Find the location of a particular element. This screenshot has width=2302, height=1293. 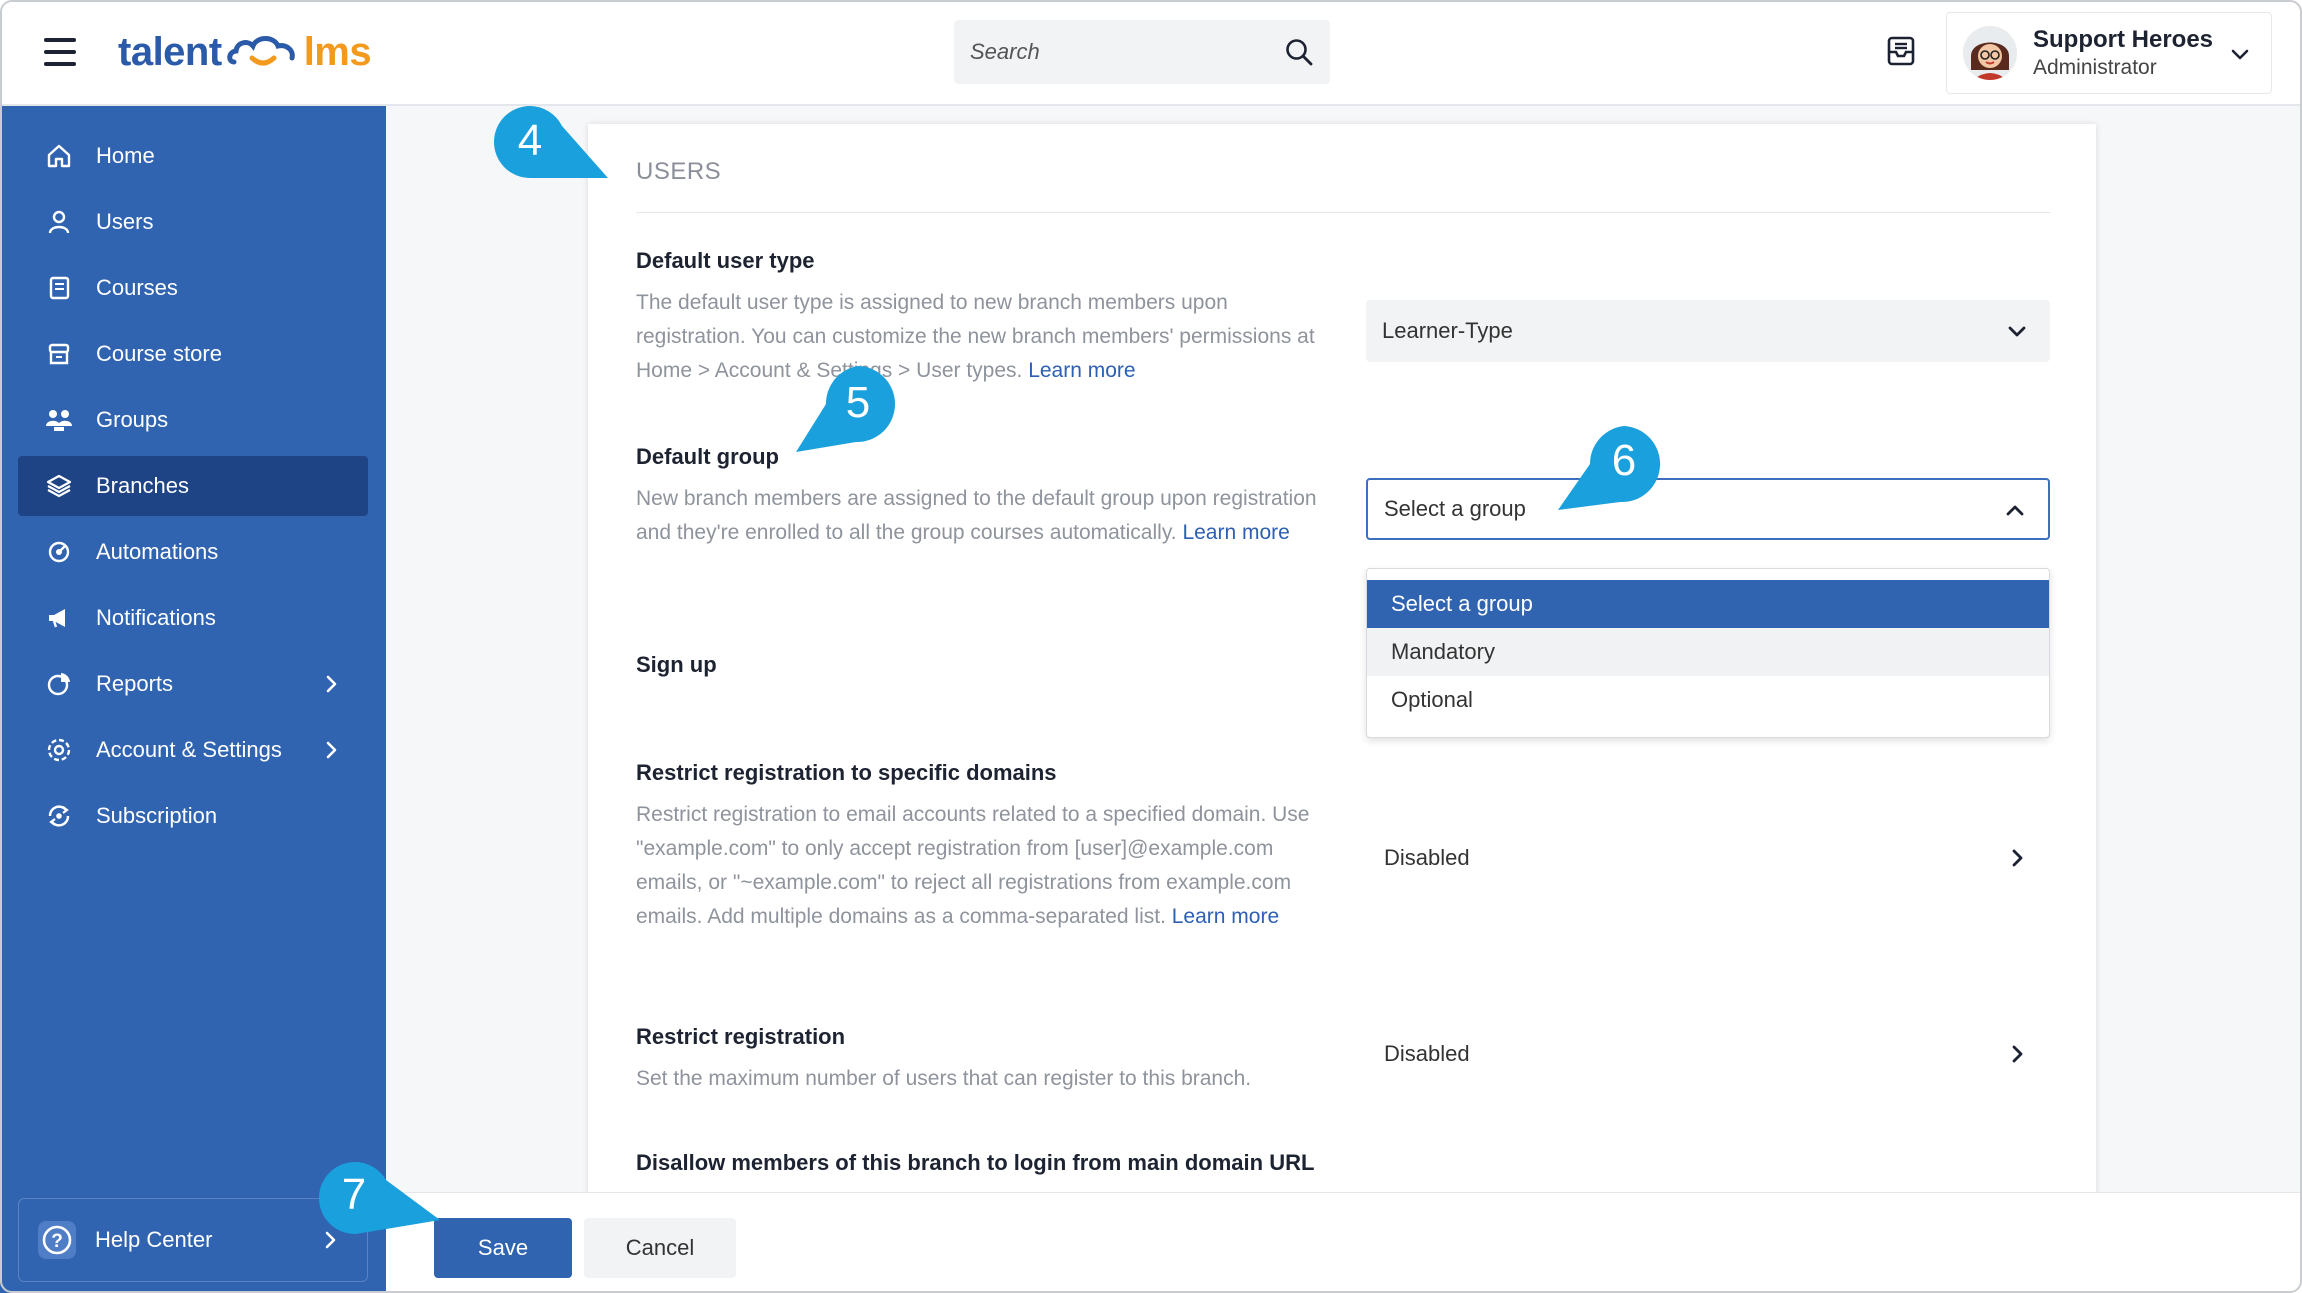

sidebar-item-courses: Courses is located at coordinates (193, 288).